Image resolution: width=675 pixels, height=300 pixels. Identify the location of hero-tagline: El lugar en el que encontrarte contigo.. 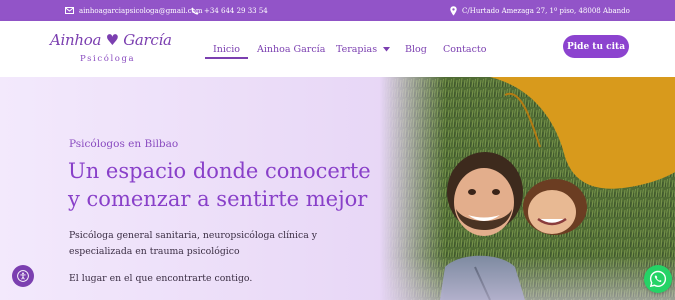
(161, 278).